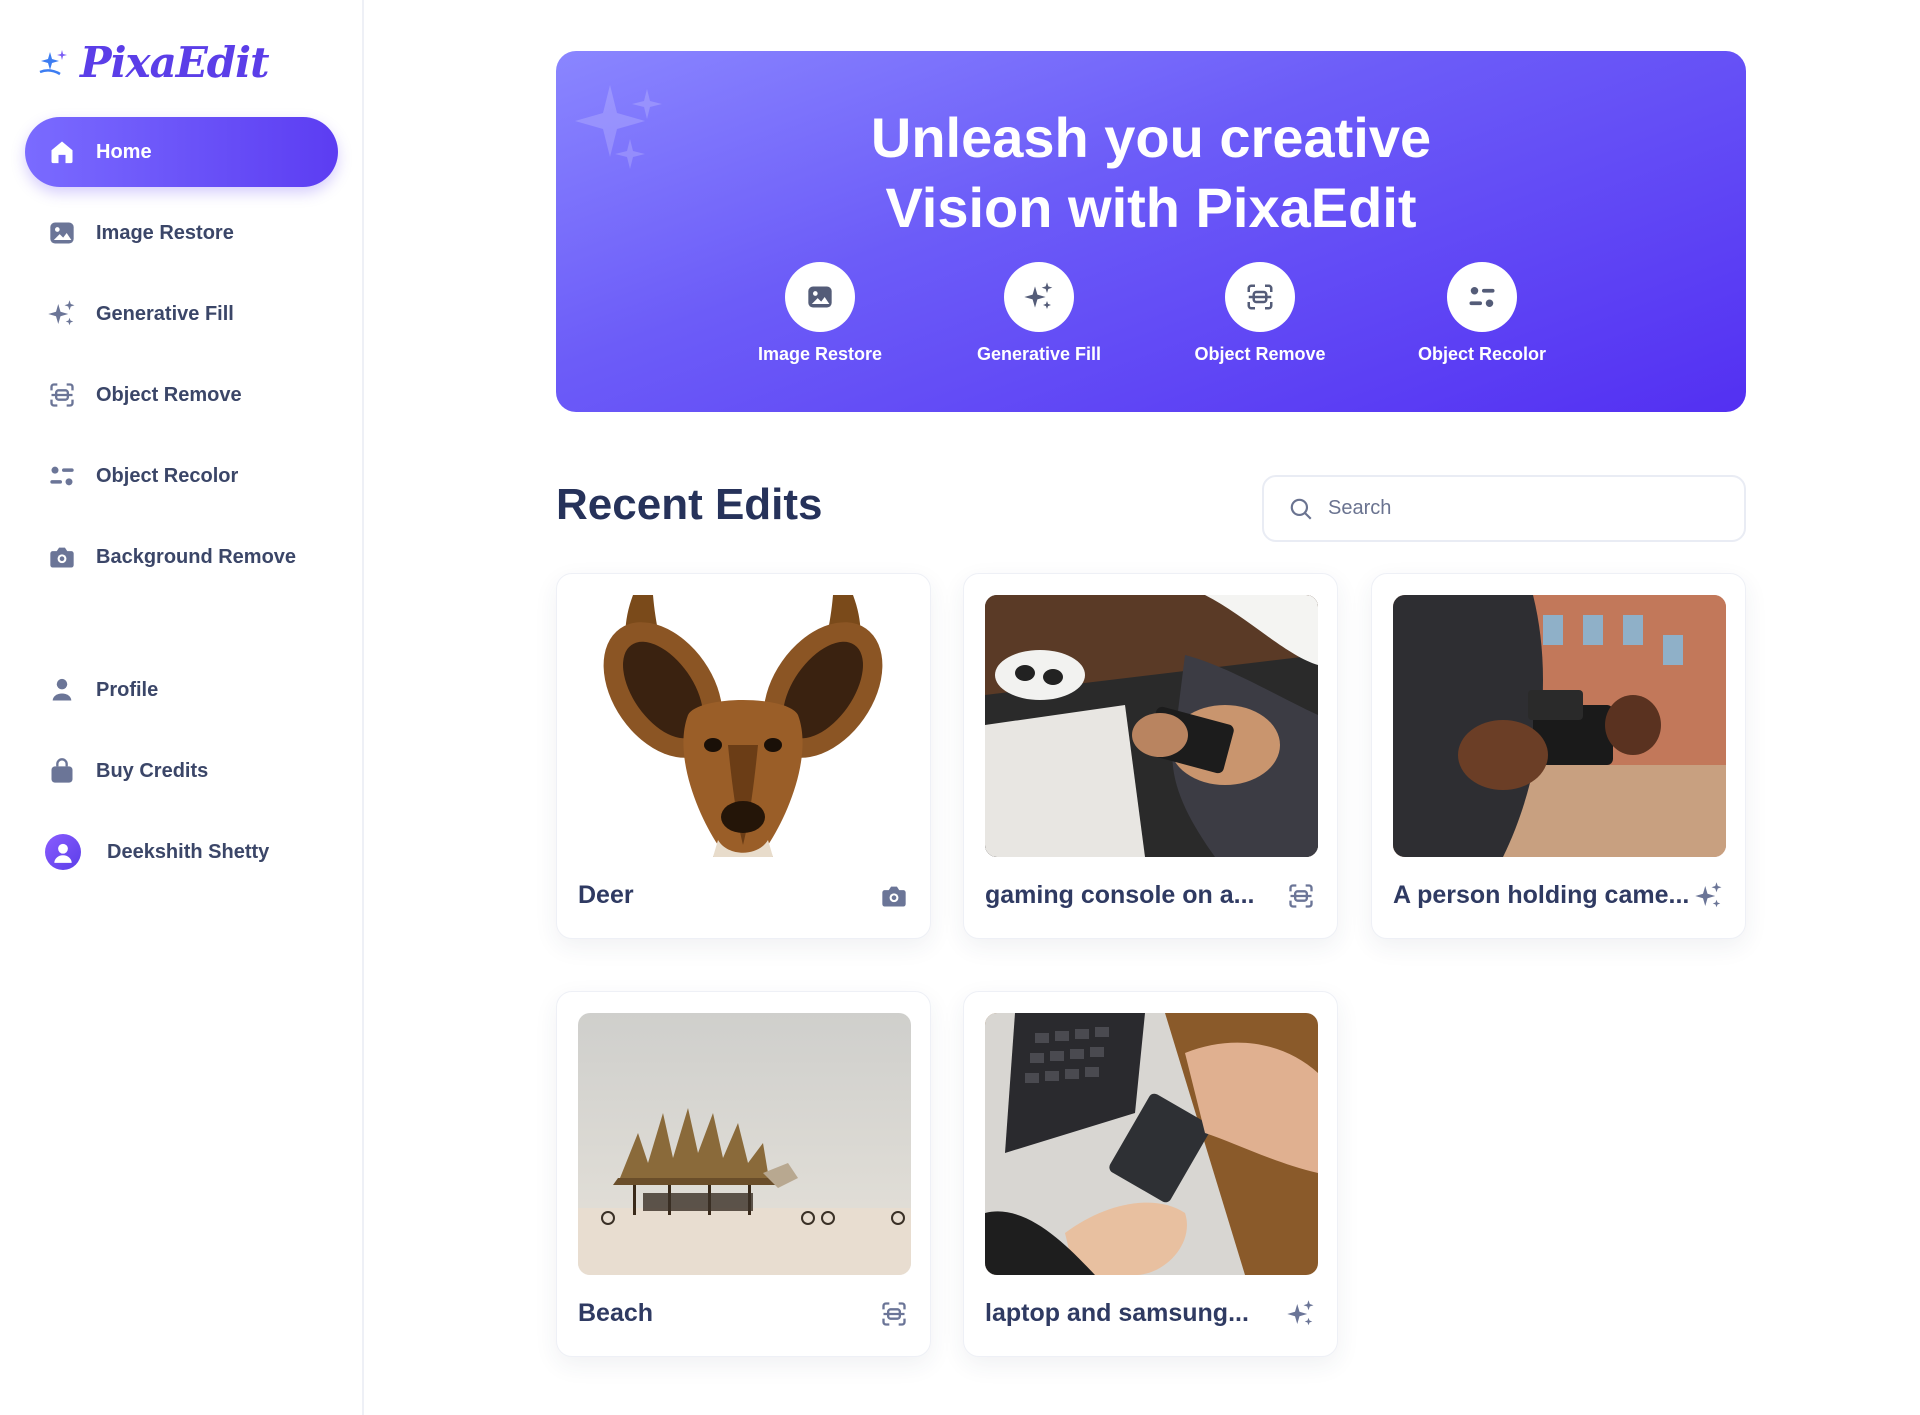 Image resolution: width=1920 pixels, height=1415 pixels. What do you see at coordinates (165, 232) in the screenshot?
I see `sidebar-item-label: Image Restore` at bounding box center [165, 232].